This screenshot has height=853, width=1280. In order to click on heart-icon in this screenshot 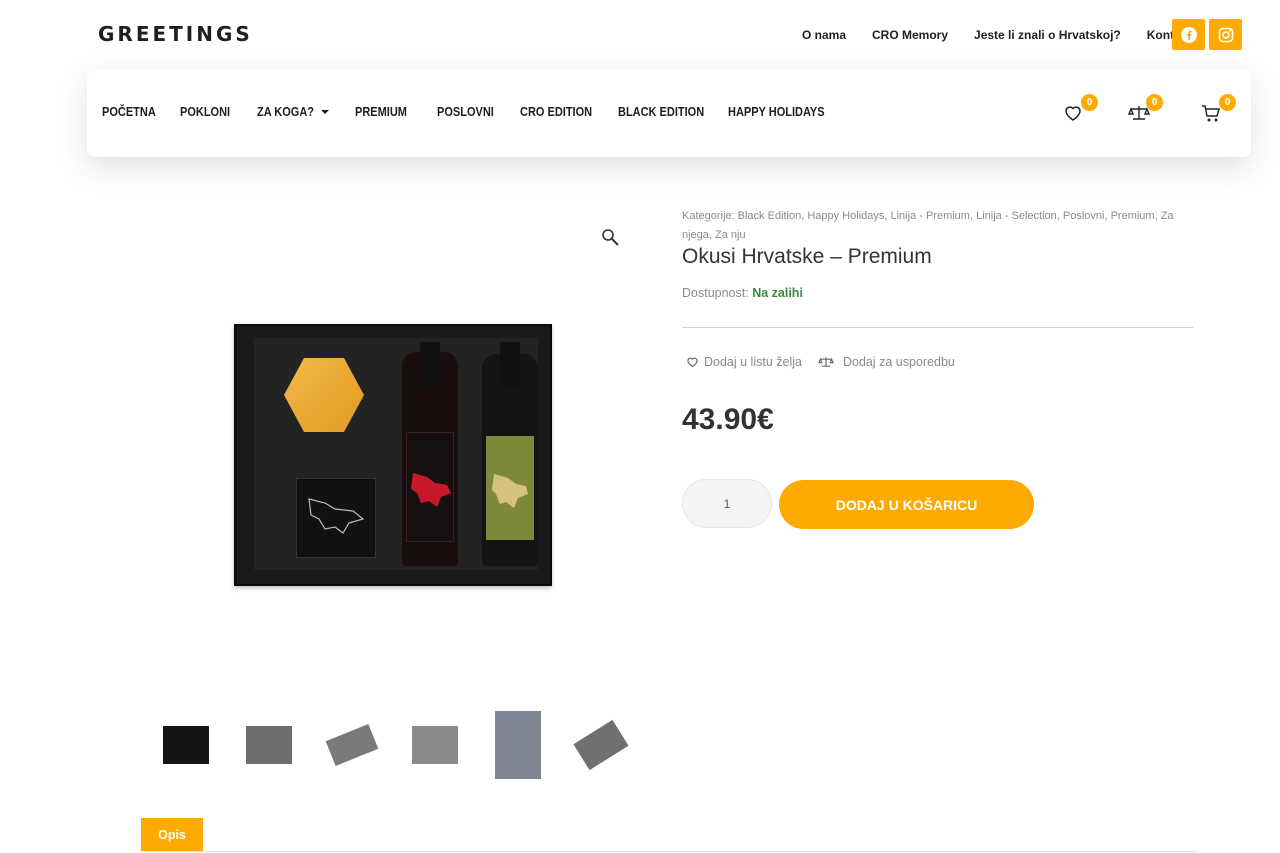, I will do `click(1073, 113)`.